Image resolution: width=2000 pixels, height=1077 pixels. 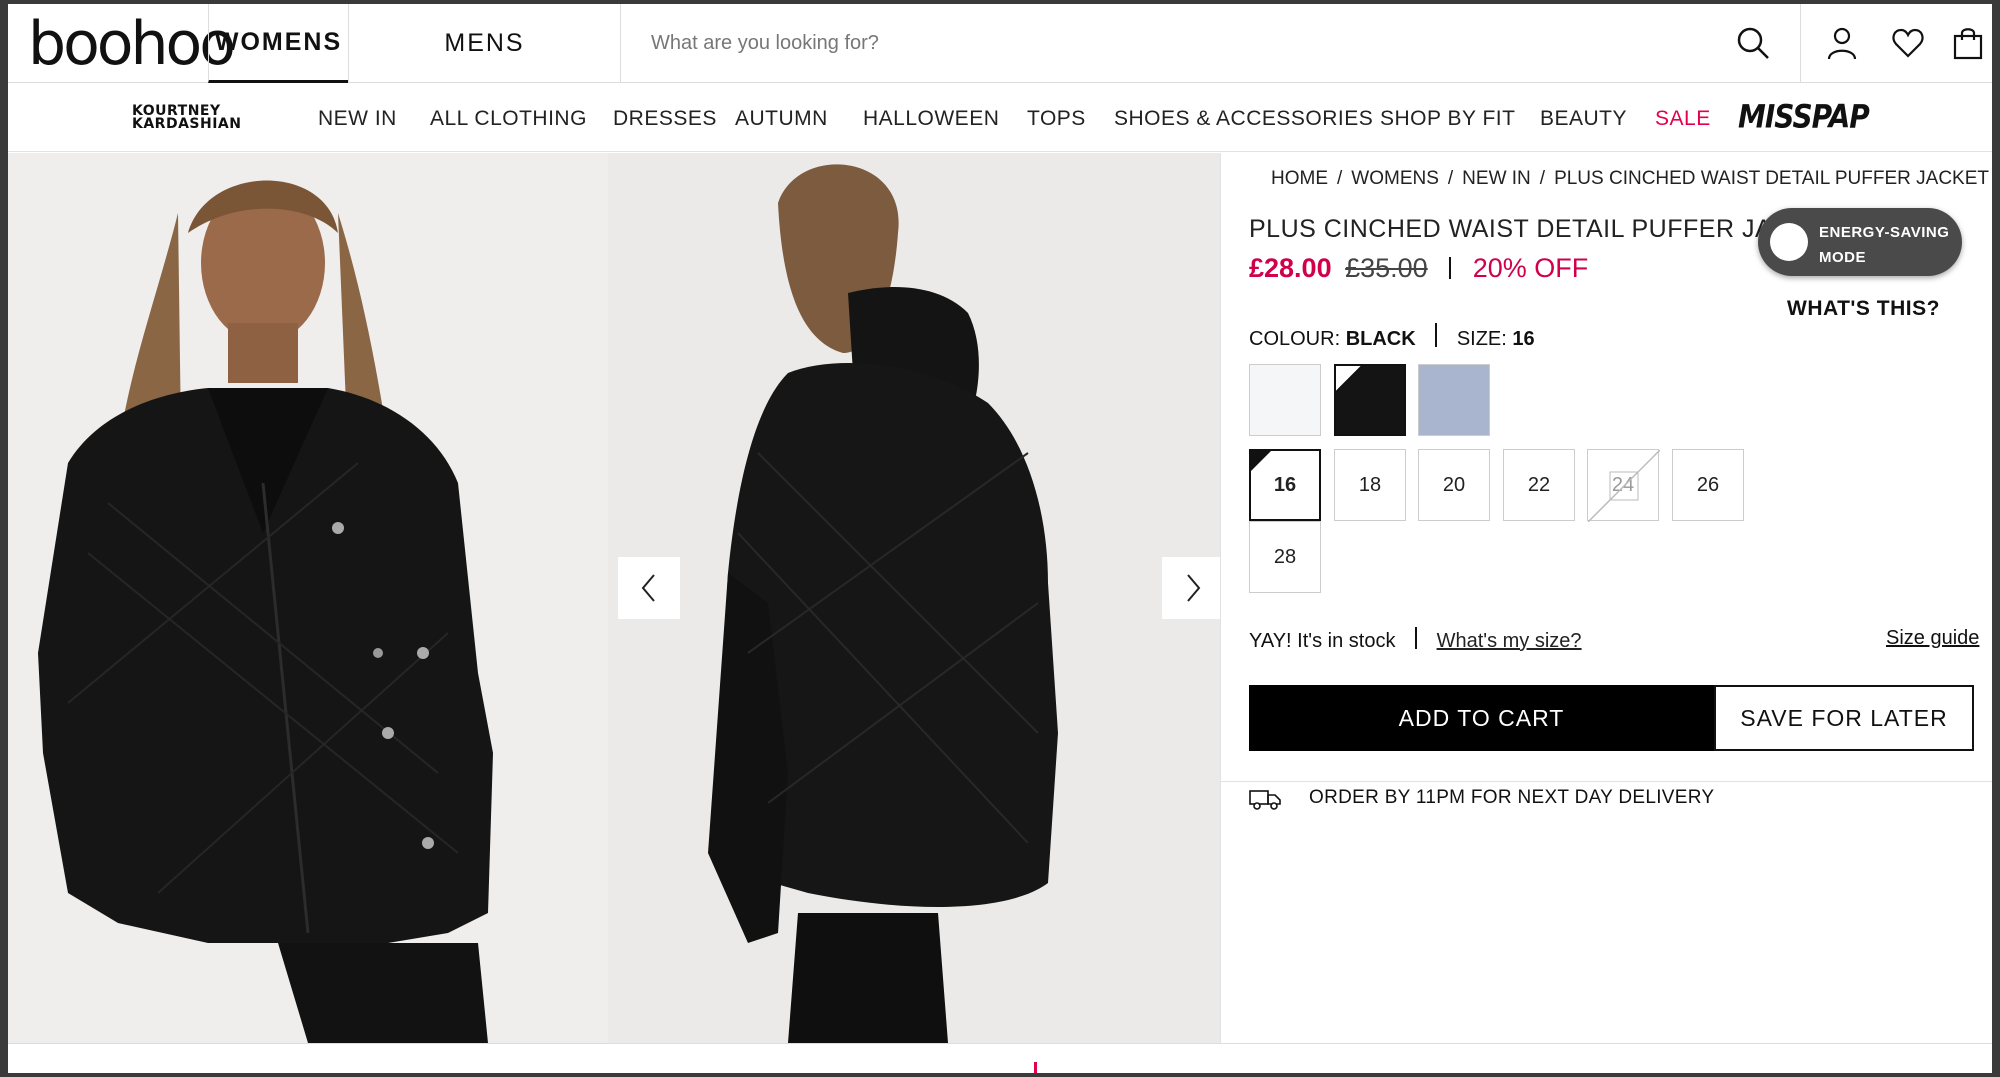 What do you see at coordinates (665, 119) in the screenshot?
I see `nav-dresses: DRESSES` at bounding box center [665, 119].